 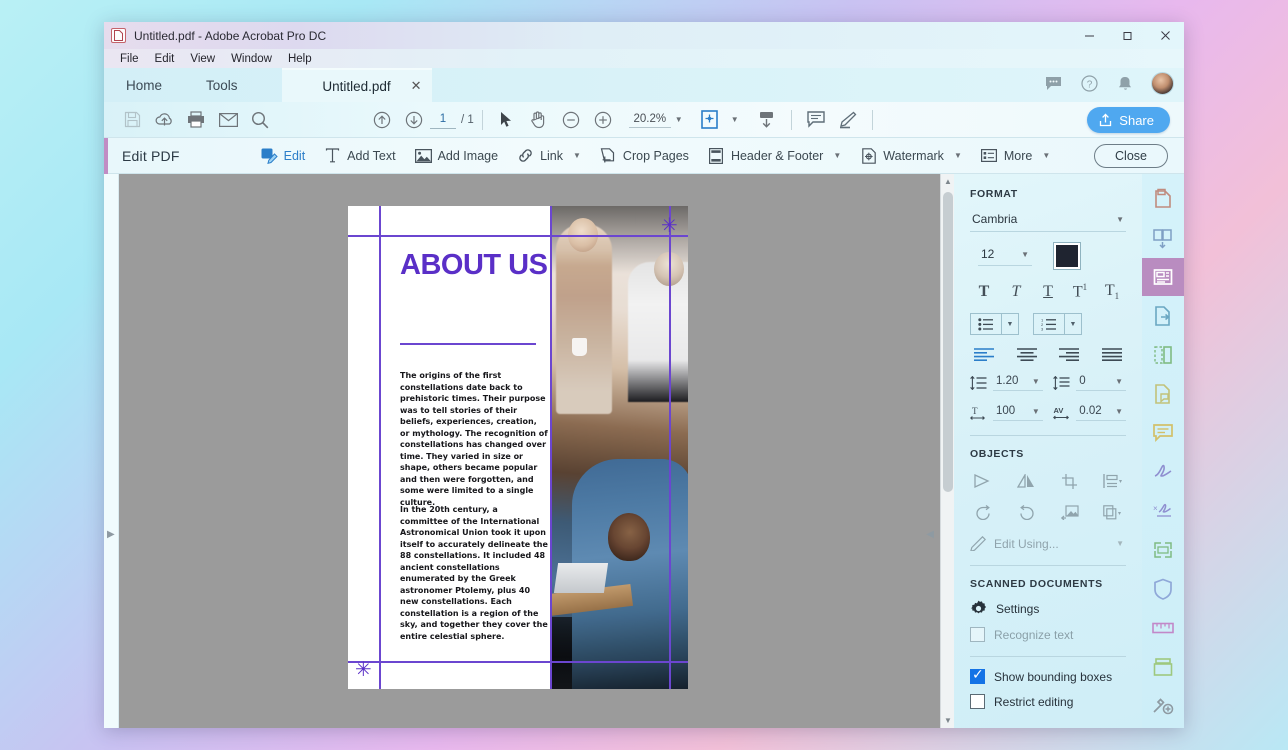 What do you see at coordinates (1048, 676) in the screenshot?
I see `show-bounding-boxes-row: Show bounding boxes` at bounding box center [1048, 676].